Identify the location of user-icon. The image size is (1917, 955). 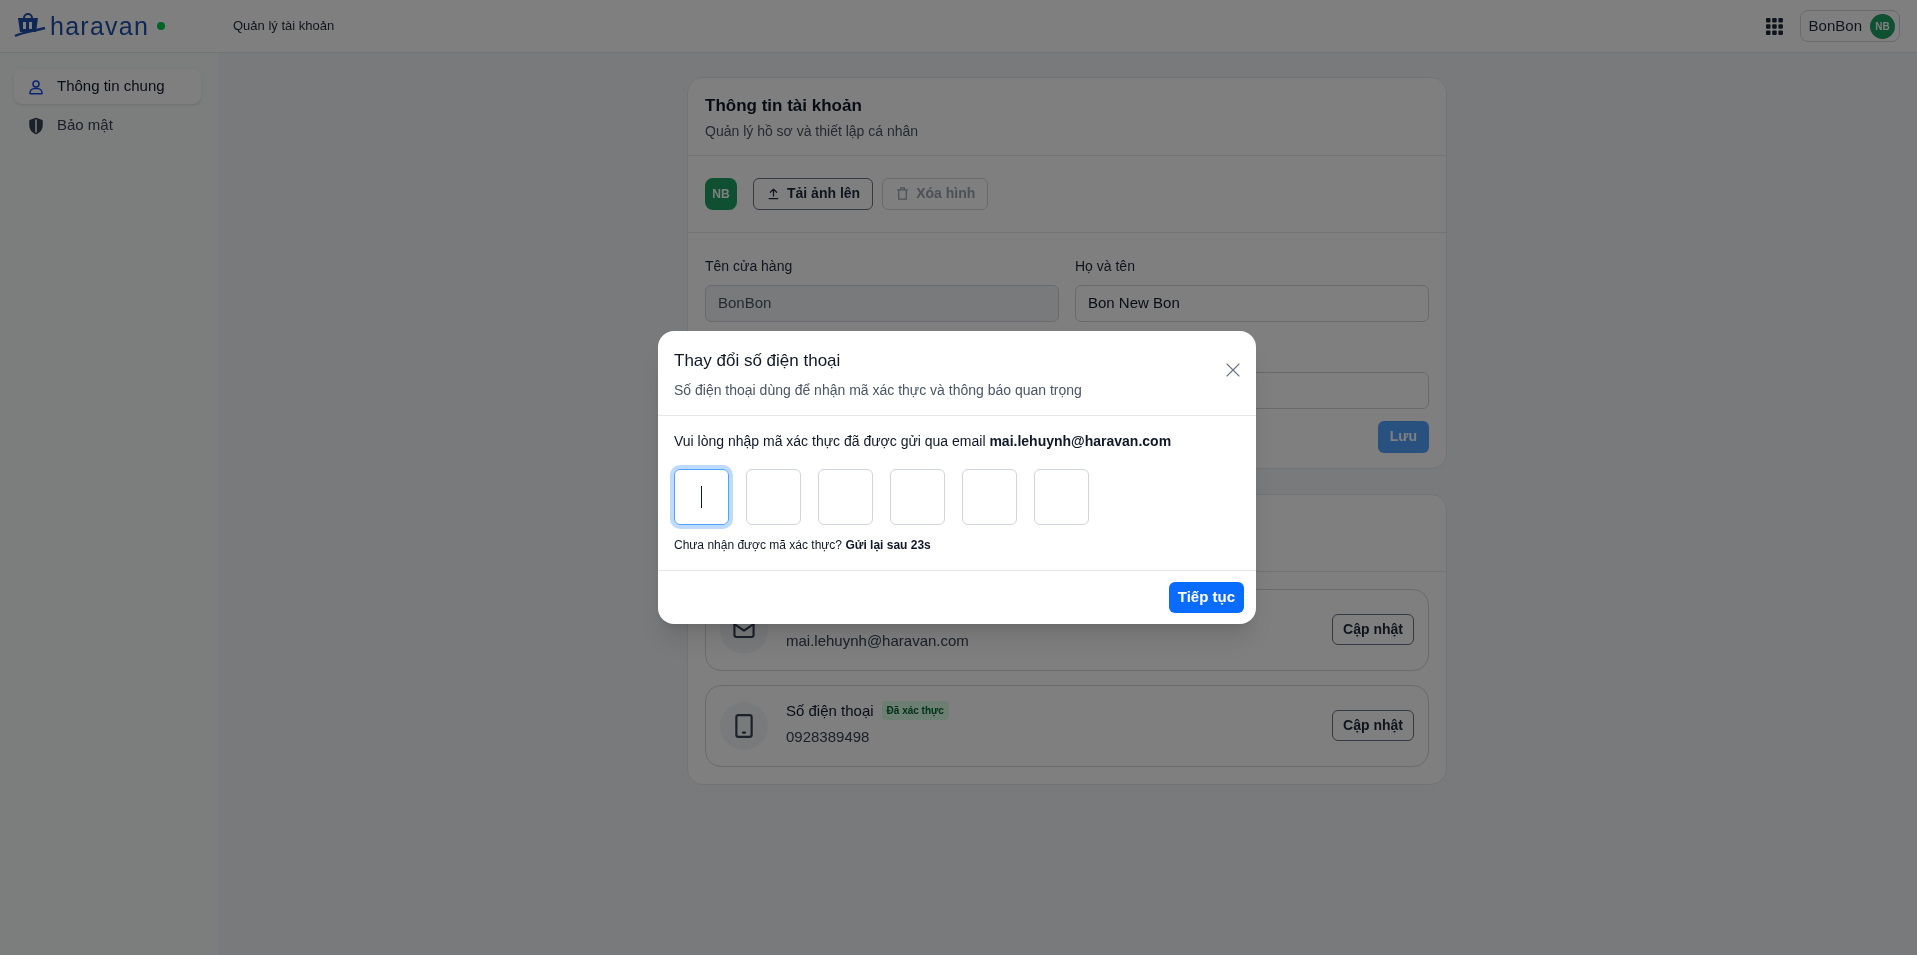
(36, 86).